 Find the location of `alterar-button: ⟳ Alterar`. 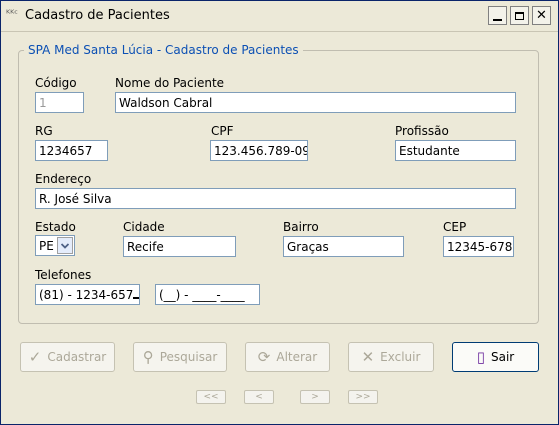

alterar-button: ⟳ Alterar is located at coordinates (287, 357).